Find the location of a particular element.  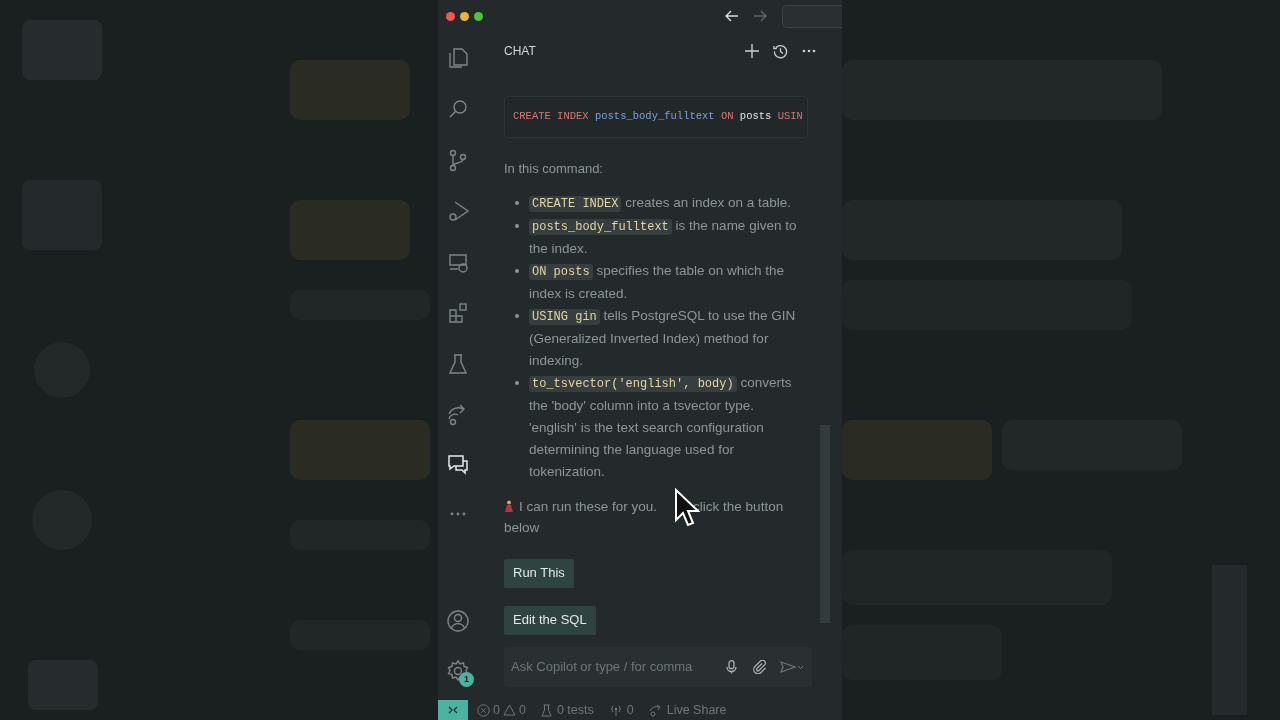

live-share-label: Live Share is located at coordinates (696, 710).